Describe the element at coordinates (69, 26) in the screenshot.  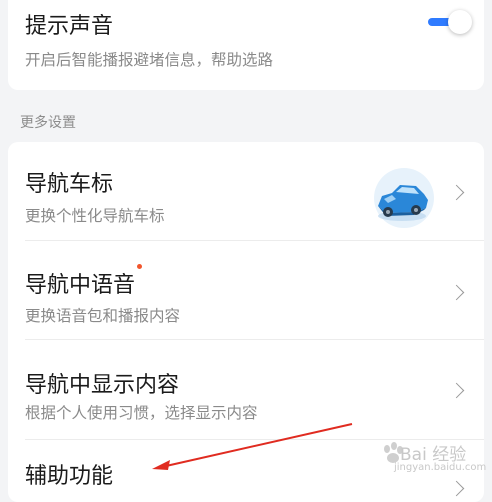
I see `prompt-sound-title: 提示声音` at that location.